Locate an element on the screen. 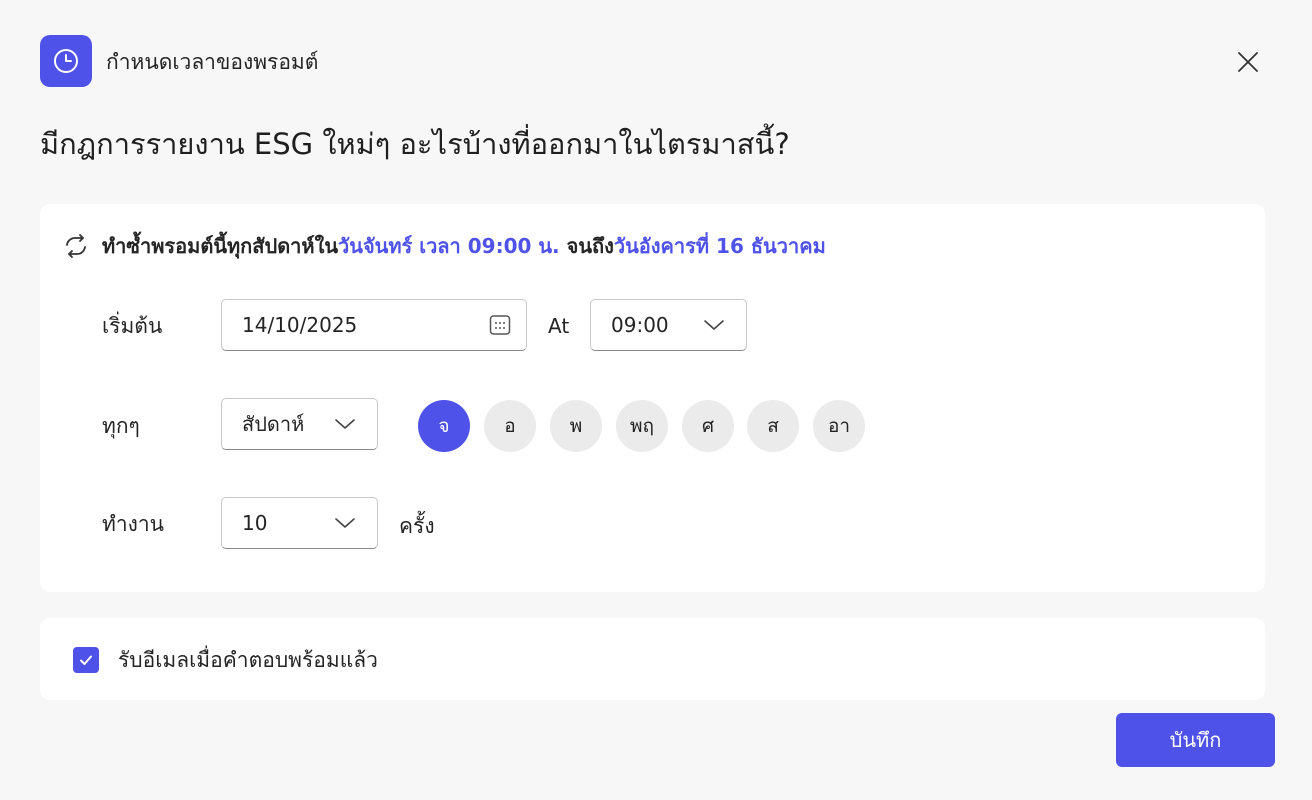 This screenshot has width=1312, height=800. close-icon is located at coordinates (1248, 62).